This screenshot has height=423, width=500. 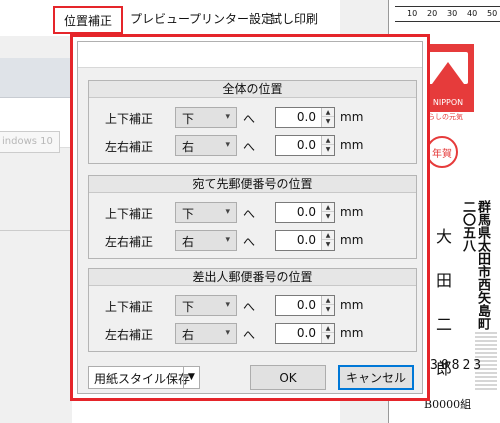 What do you see at coordinates (442, 152) in the screenshot?
I see `nenga-seal: 年賀` at bounding box center [442, 152].